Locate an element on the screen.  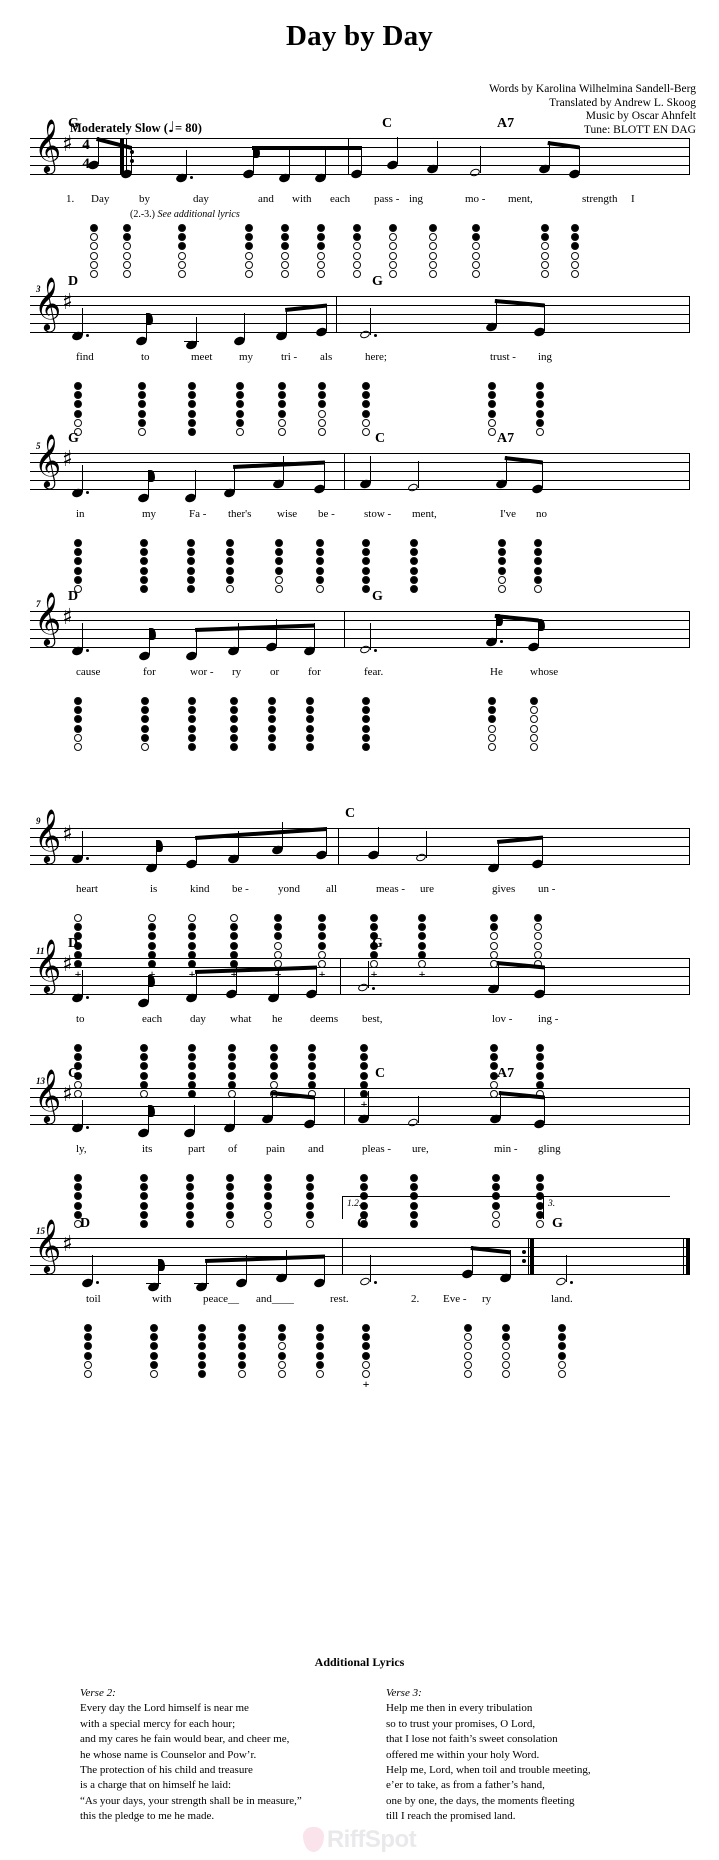
lyric-syllable: be - is located at coordinates (240, 889).